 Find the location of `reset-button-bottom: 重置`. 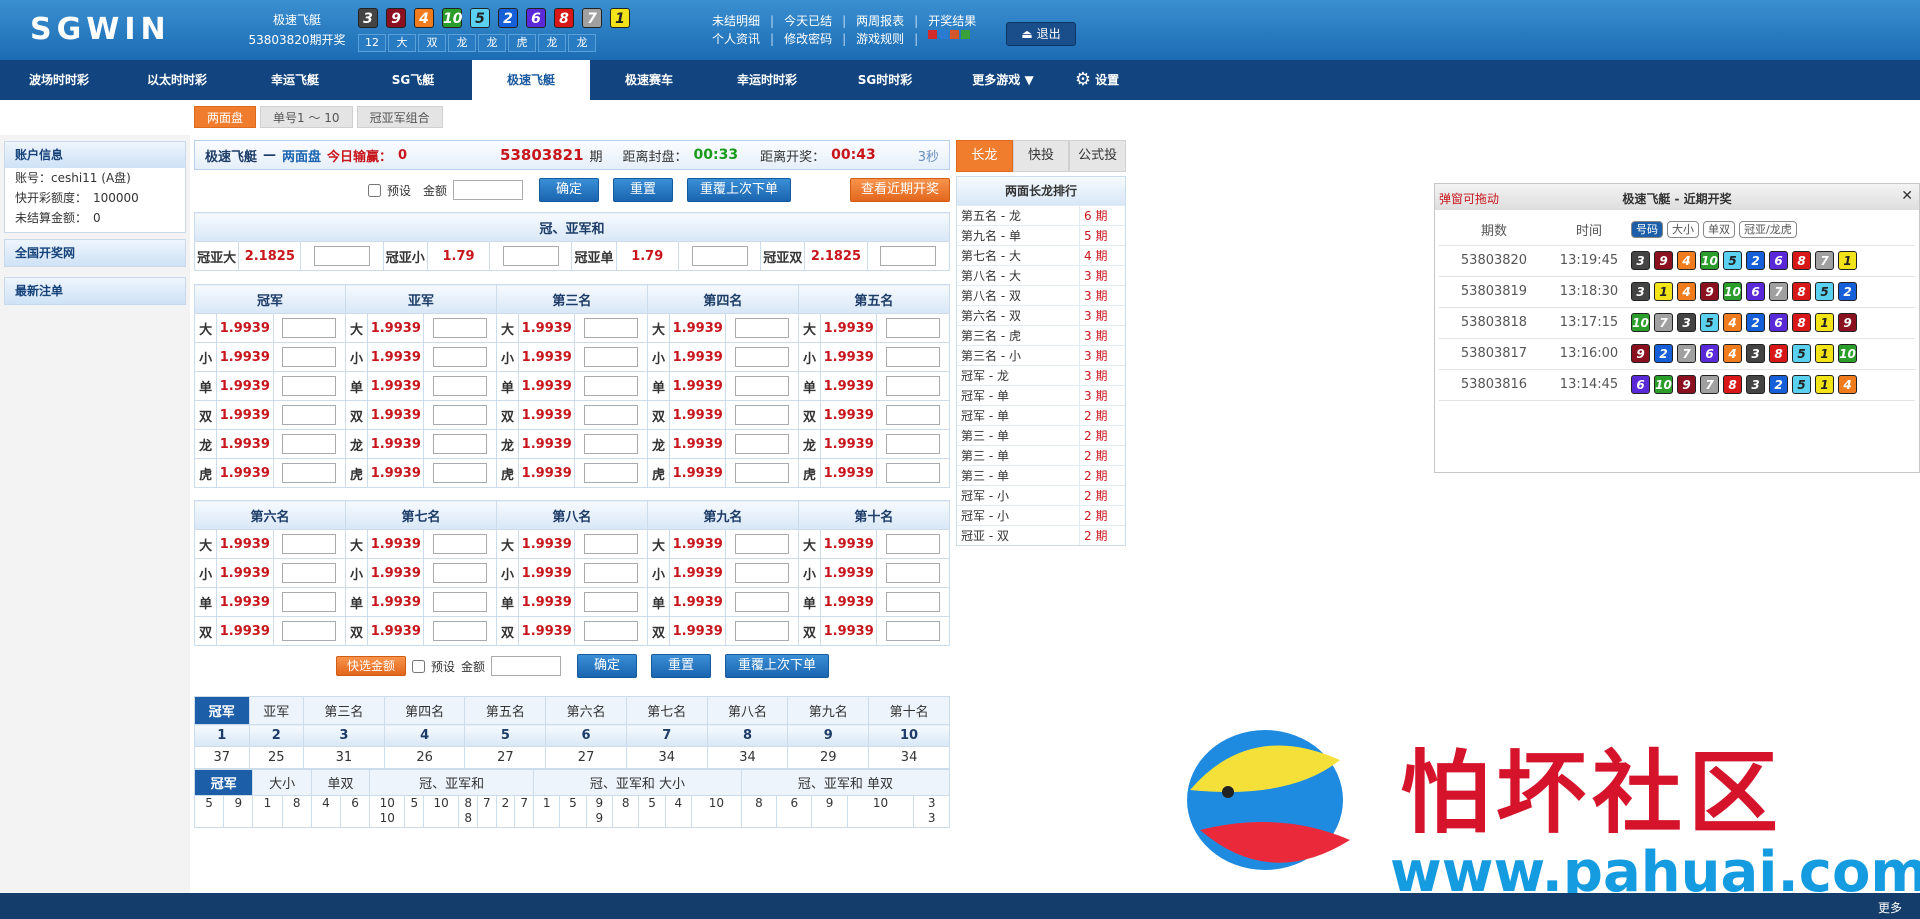

reset-button-bottom: 重置 is located at coordinates (681, 666).